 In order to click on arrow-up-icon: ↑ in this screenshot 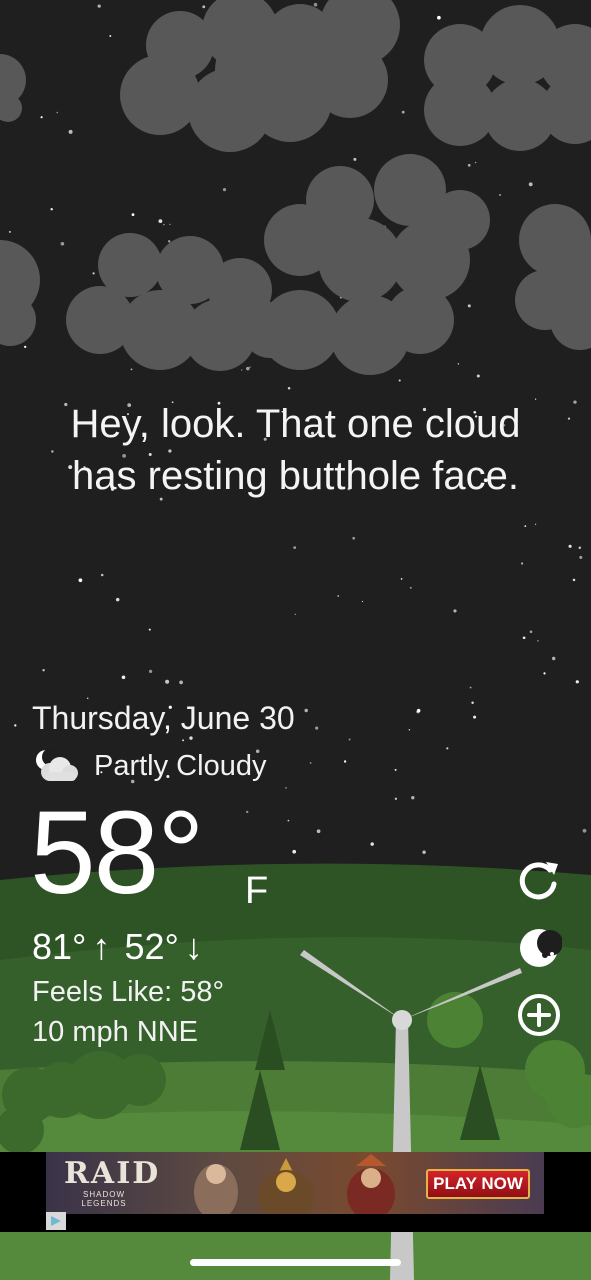, I will do `click(101, 946)`.